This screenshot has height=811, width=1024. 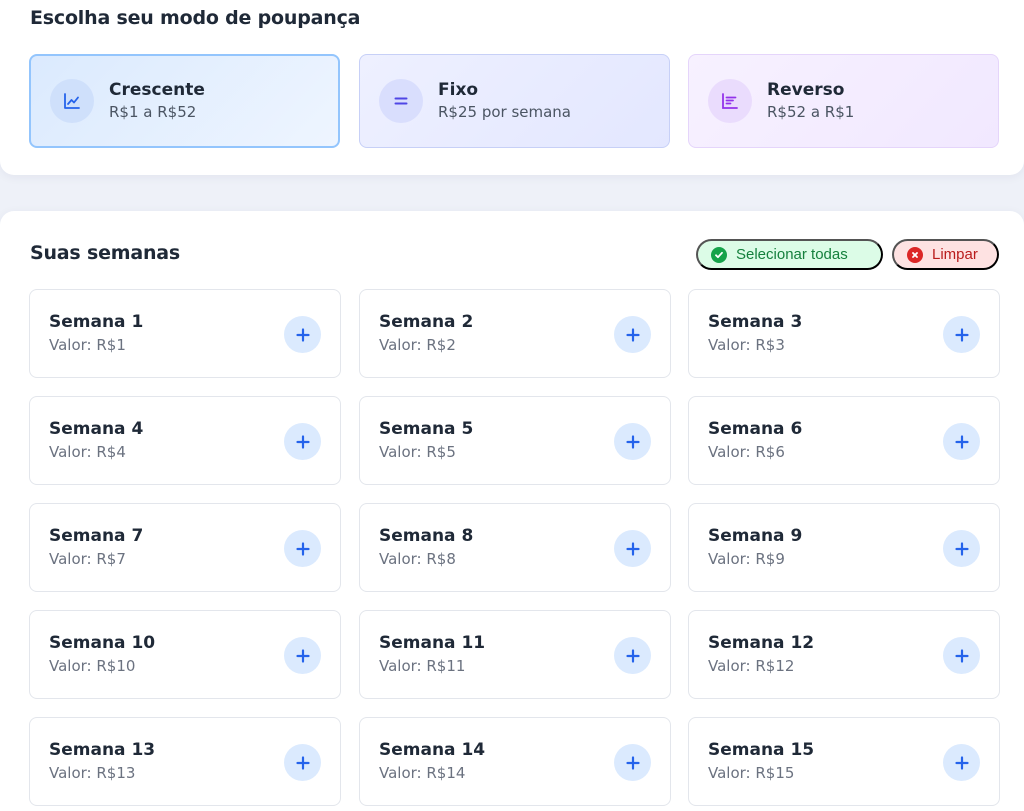 What do you see at coordinates (844, 654) in the screenshot?
I see `week-card: Semana 12 Valor: R$12` at bounding box center [844, 654].